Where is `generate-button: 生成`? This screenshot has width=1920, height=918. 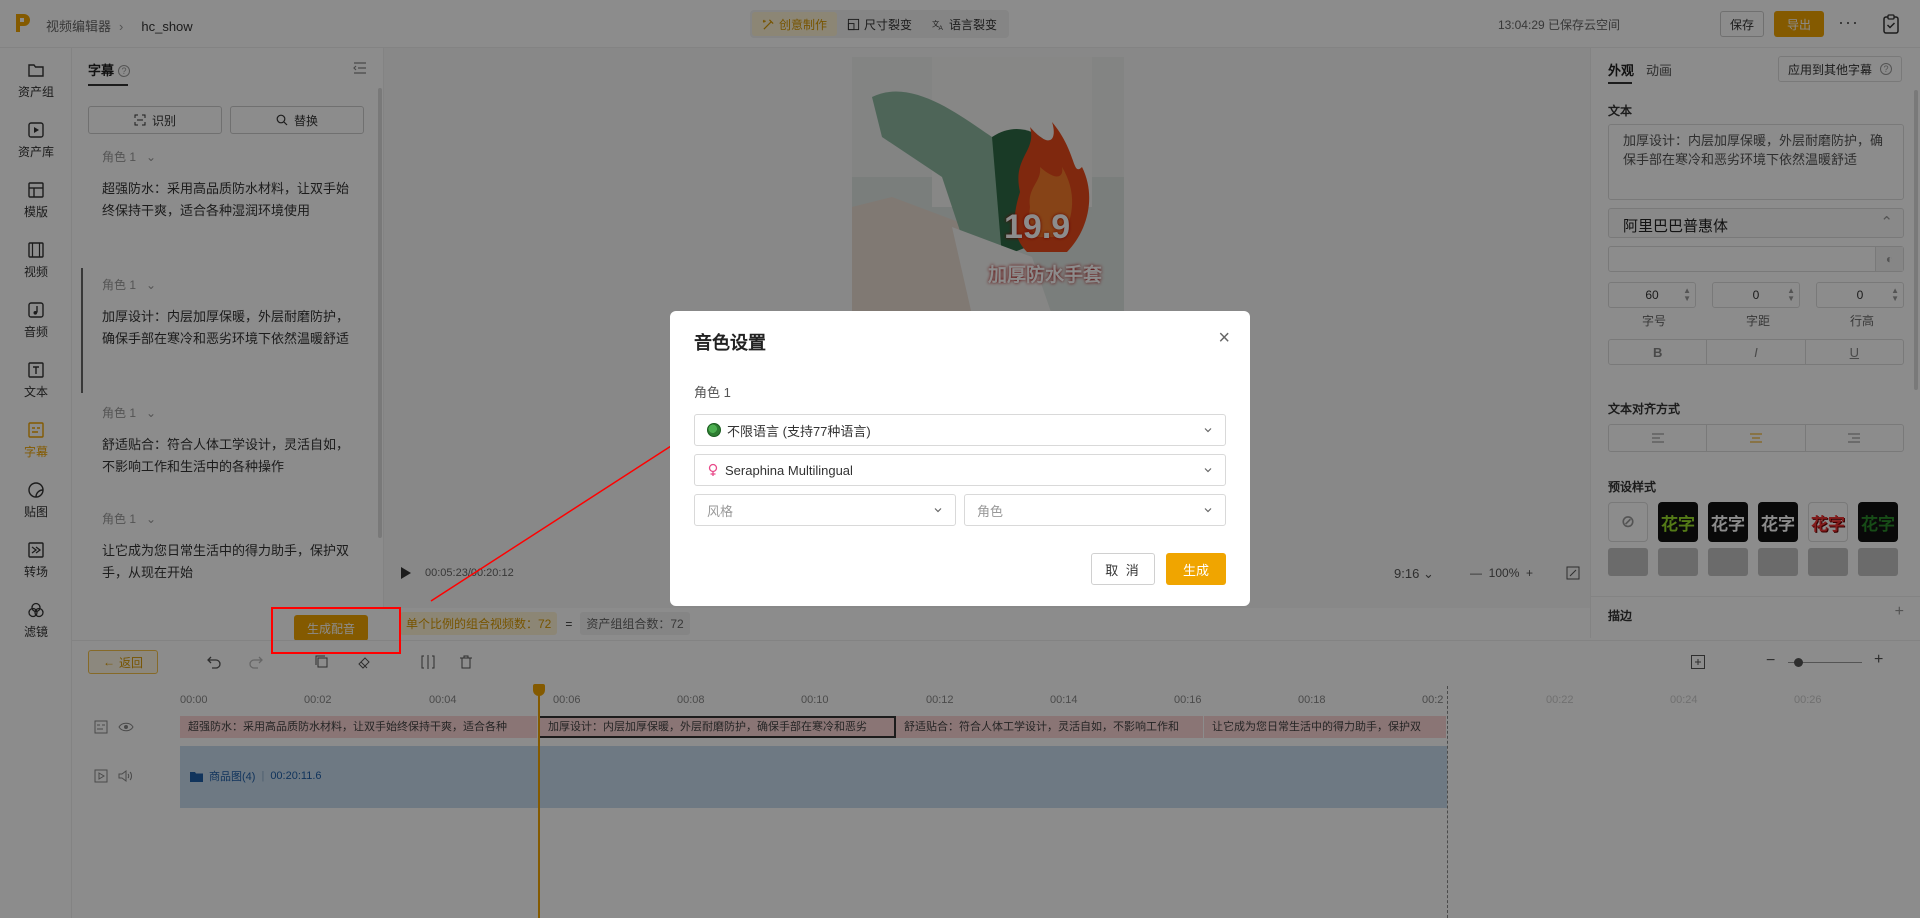
generate-button: 生成 is located at coordinates (1196, 569).